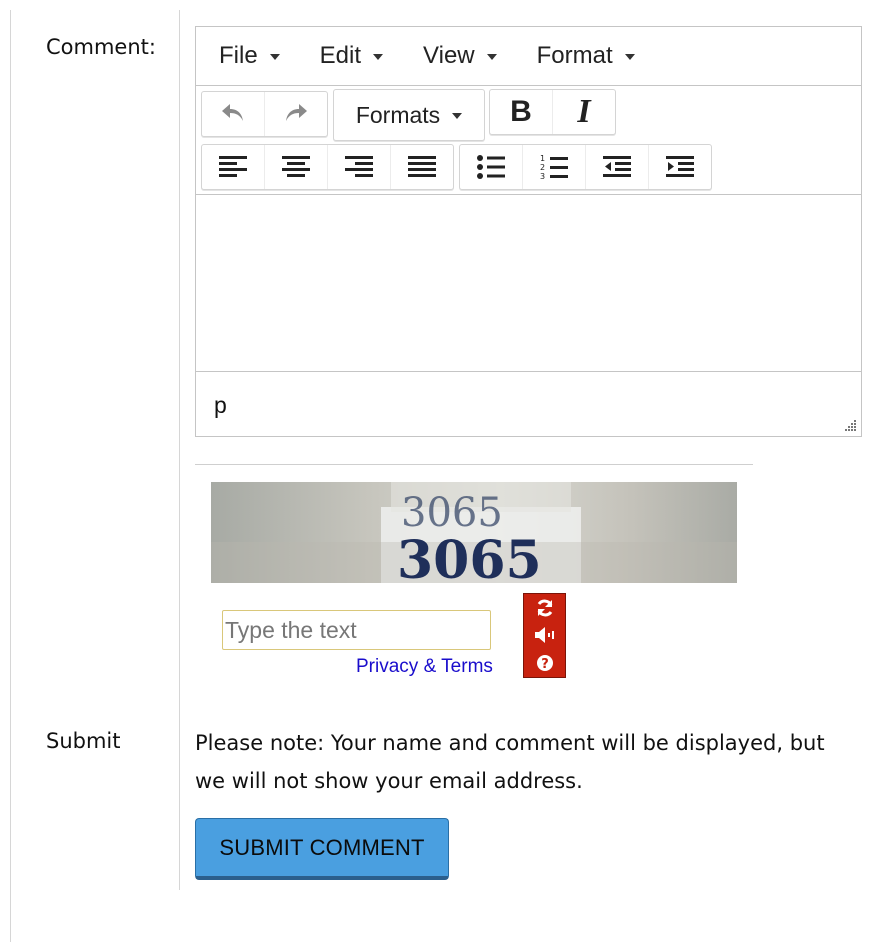  What do you see at coordinates (179, 450) in the screenshot?
I see `label-column-divider` at bounding box center [179, 450].